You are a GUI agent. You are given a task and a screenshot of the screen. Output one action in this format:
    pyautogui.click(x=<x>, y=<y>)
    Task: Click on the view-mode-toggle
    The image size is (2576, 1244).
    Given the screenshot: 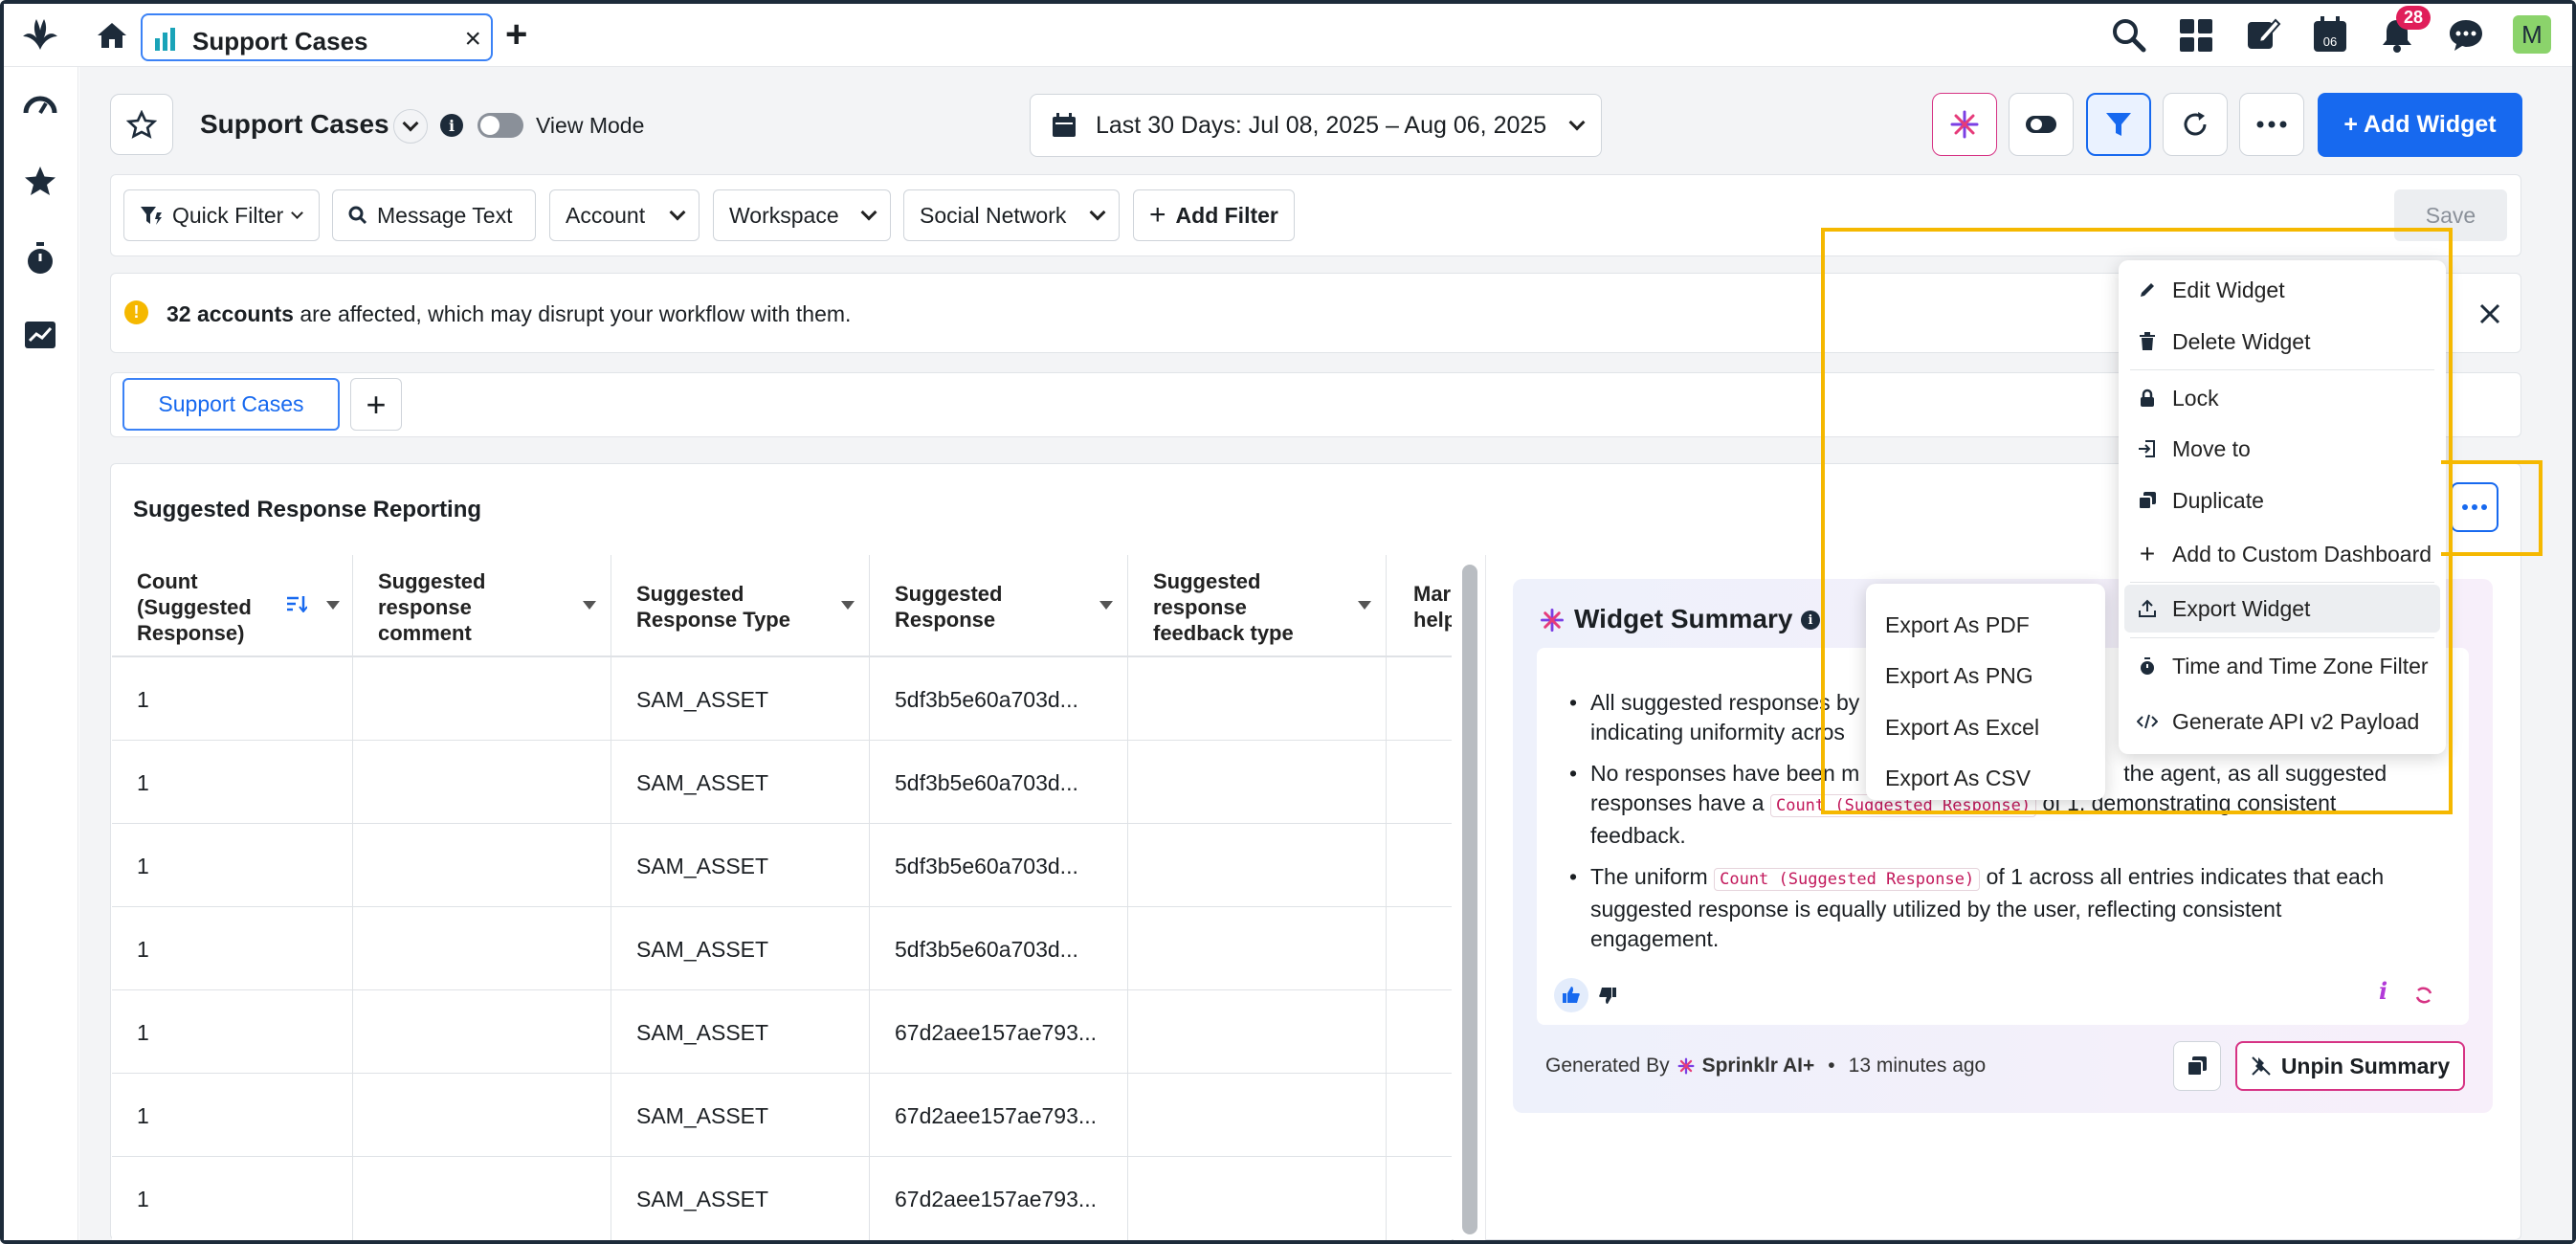 What is the action you would take?
    pyautogui.click(x=500, y=125)
    